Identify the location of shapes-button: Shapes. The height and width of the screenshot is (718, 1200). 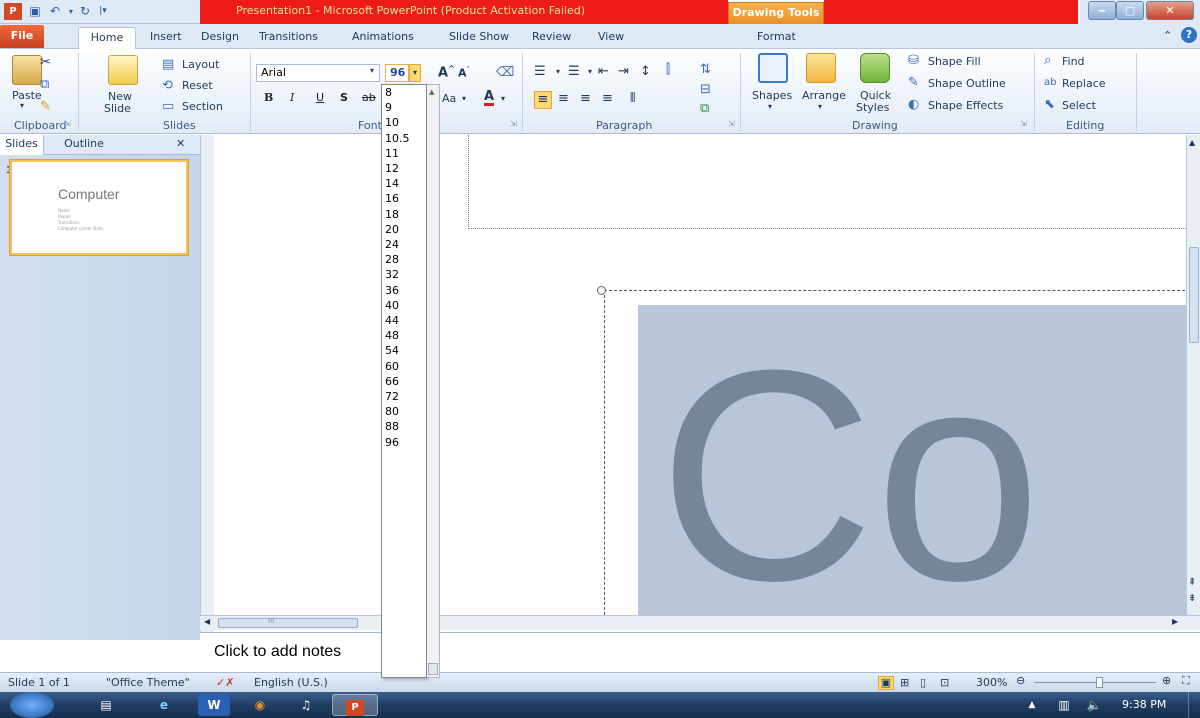
(772, 95).